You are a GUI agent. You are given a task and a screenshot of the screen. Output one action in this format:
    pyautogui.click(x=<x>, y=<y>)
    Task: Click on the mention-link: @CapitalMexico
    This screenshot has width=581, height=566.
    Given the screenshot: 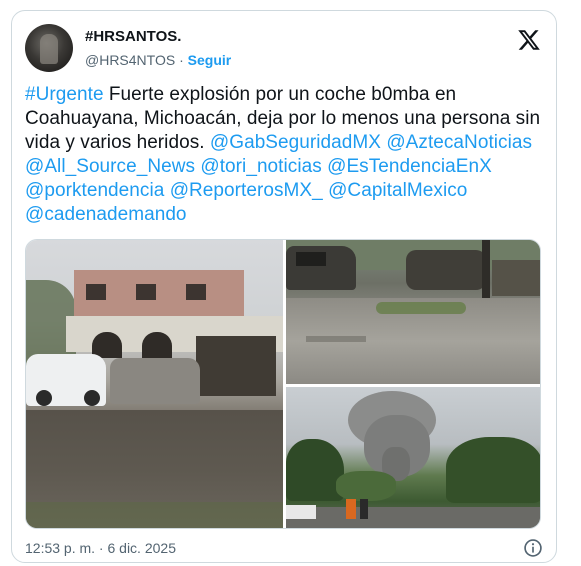 What is the action you would take?
    pyautogui.click(x=397, y=190)
    